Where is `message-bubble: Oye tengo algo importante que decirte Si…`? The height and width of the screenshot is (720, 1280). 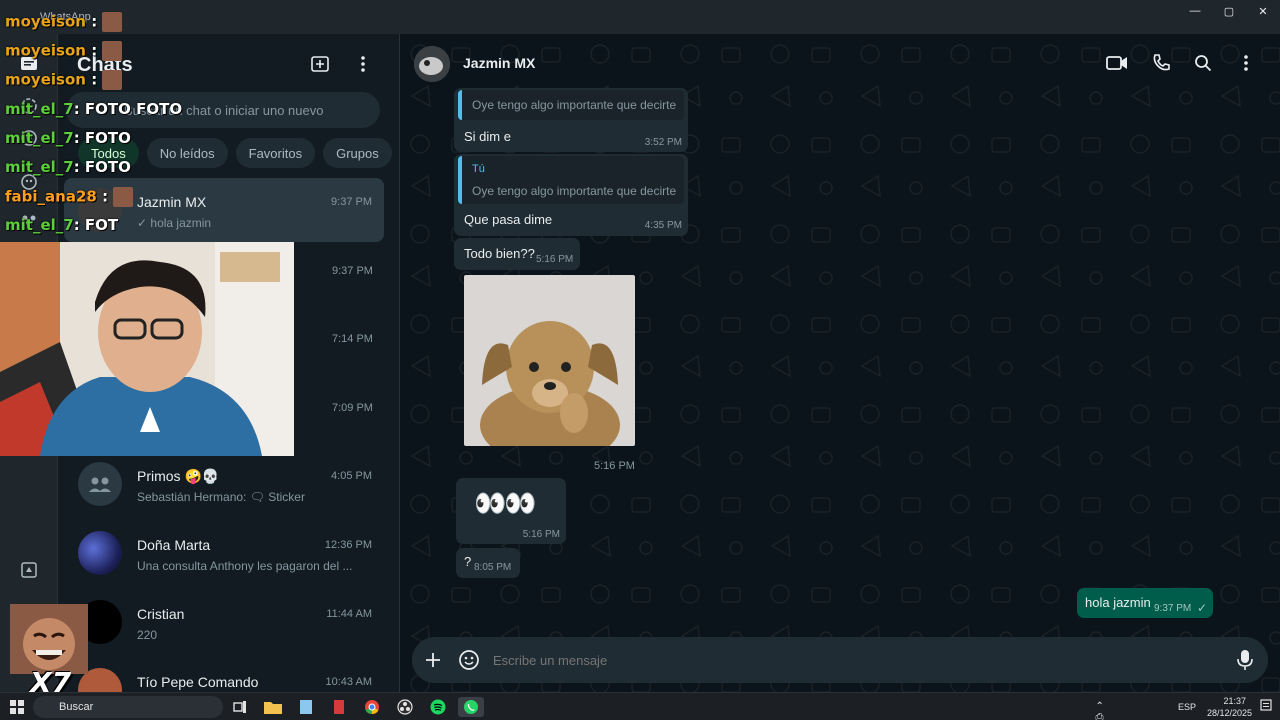
message-bubble: Oye tengo algo importante que decirte Si… is located at coordinates (571, 120).